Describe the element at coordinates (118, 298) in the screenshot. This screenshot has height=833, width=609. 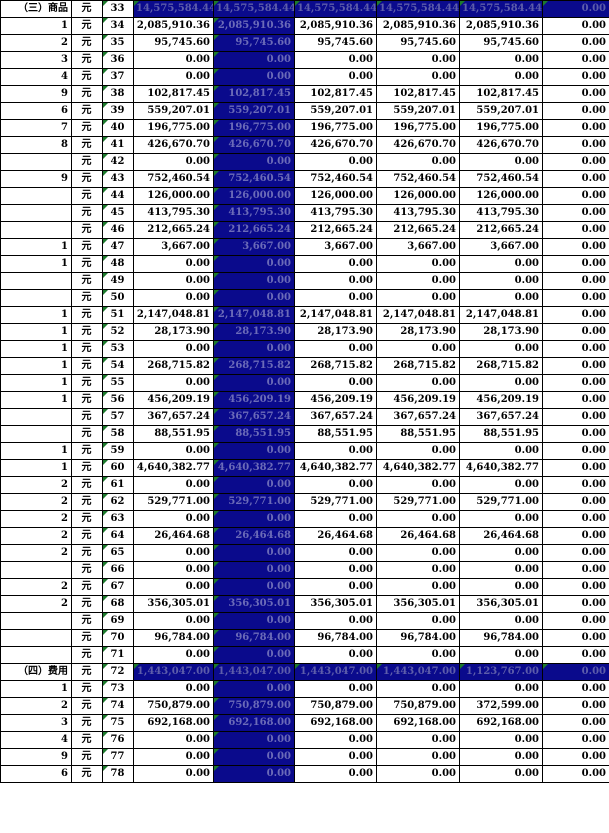
I see `row-number-cell: 50` at that location.